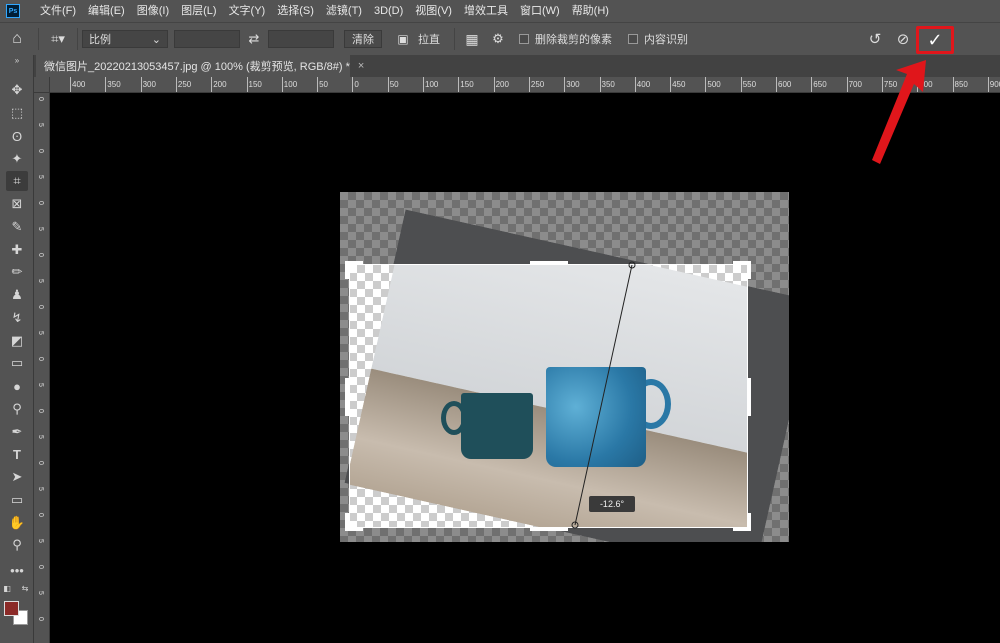 The width and height of the screenshot is (1000, 643). What do you see at coordinates (198, 11) in the screenshot?
I see `menu-layer: 图层(L)` at bounding box center [198, 11].